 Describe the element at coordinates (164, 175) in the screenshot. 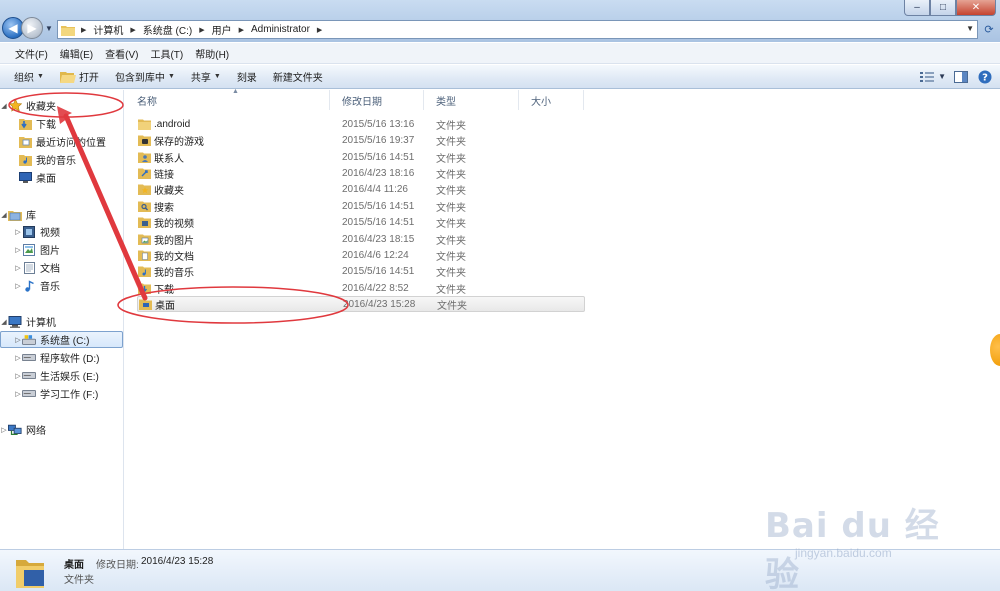

I see `file-name: 链接` at that location.